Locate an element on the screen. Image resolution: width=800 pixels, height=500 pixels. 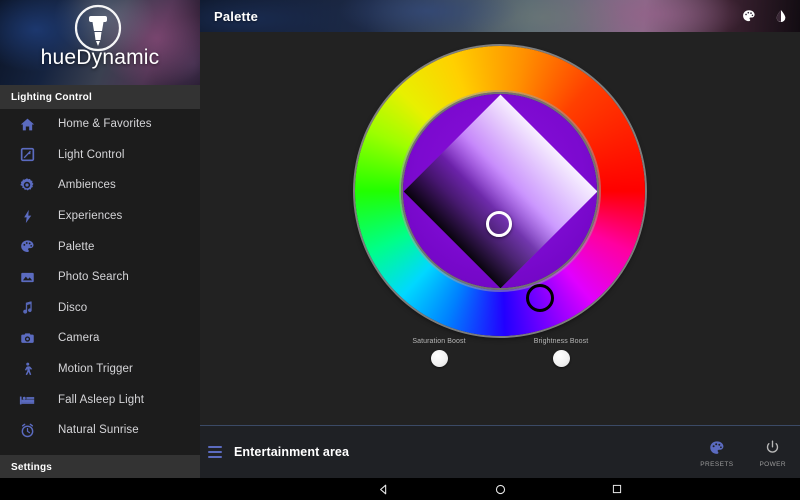
sidebar-item-natural-sunrise: Natural Sunrise is located at coordinates (100, 430).